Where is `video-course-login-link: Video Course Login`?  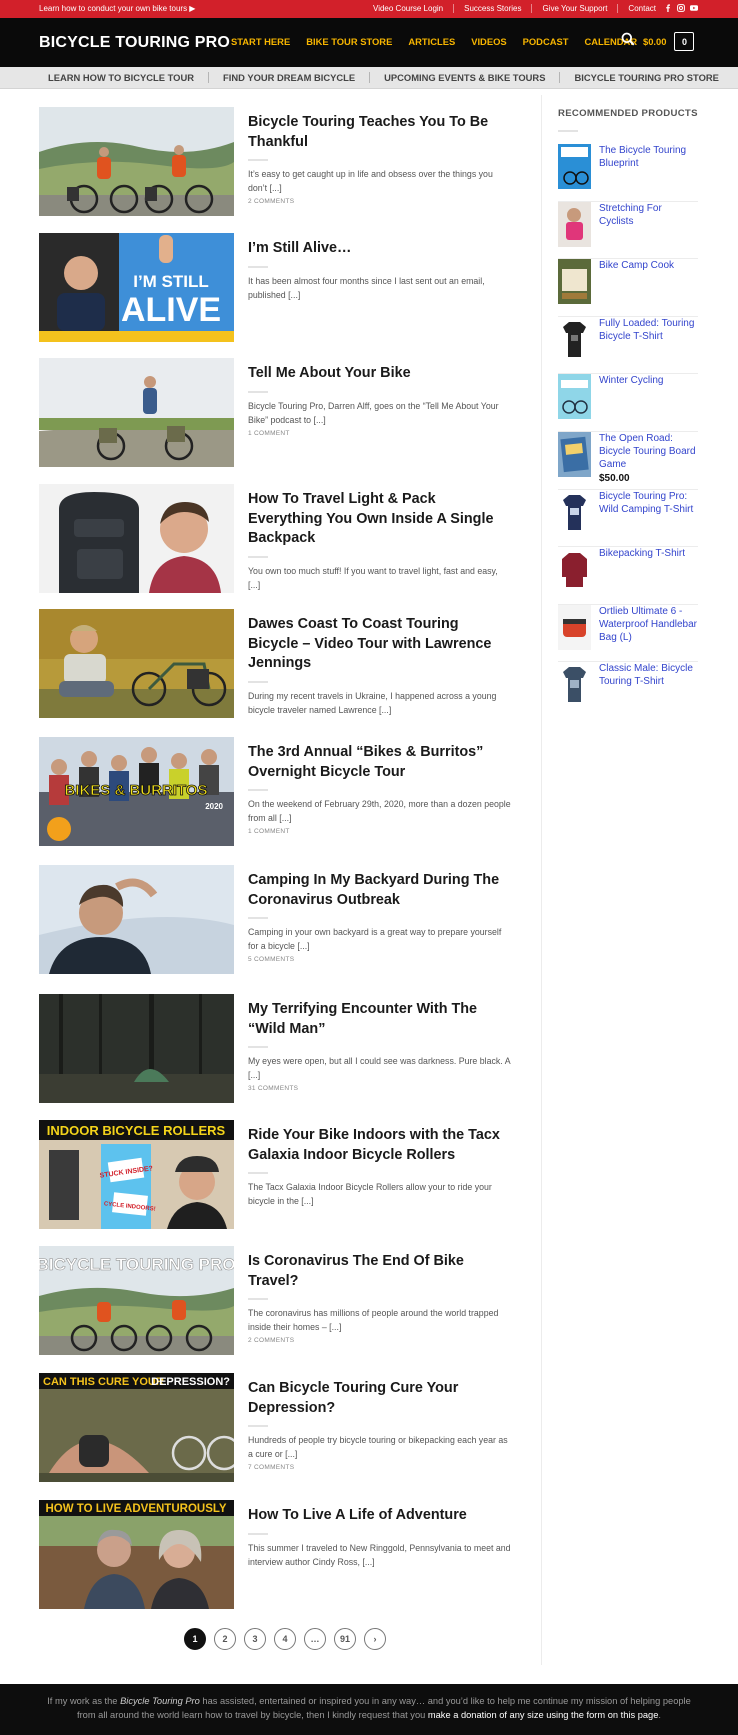 video-course-login-link: Video Course Login is located at coordinates (409, 8).